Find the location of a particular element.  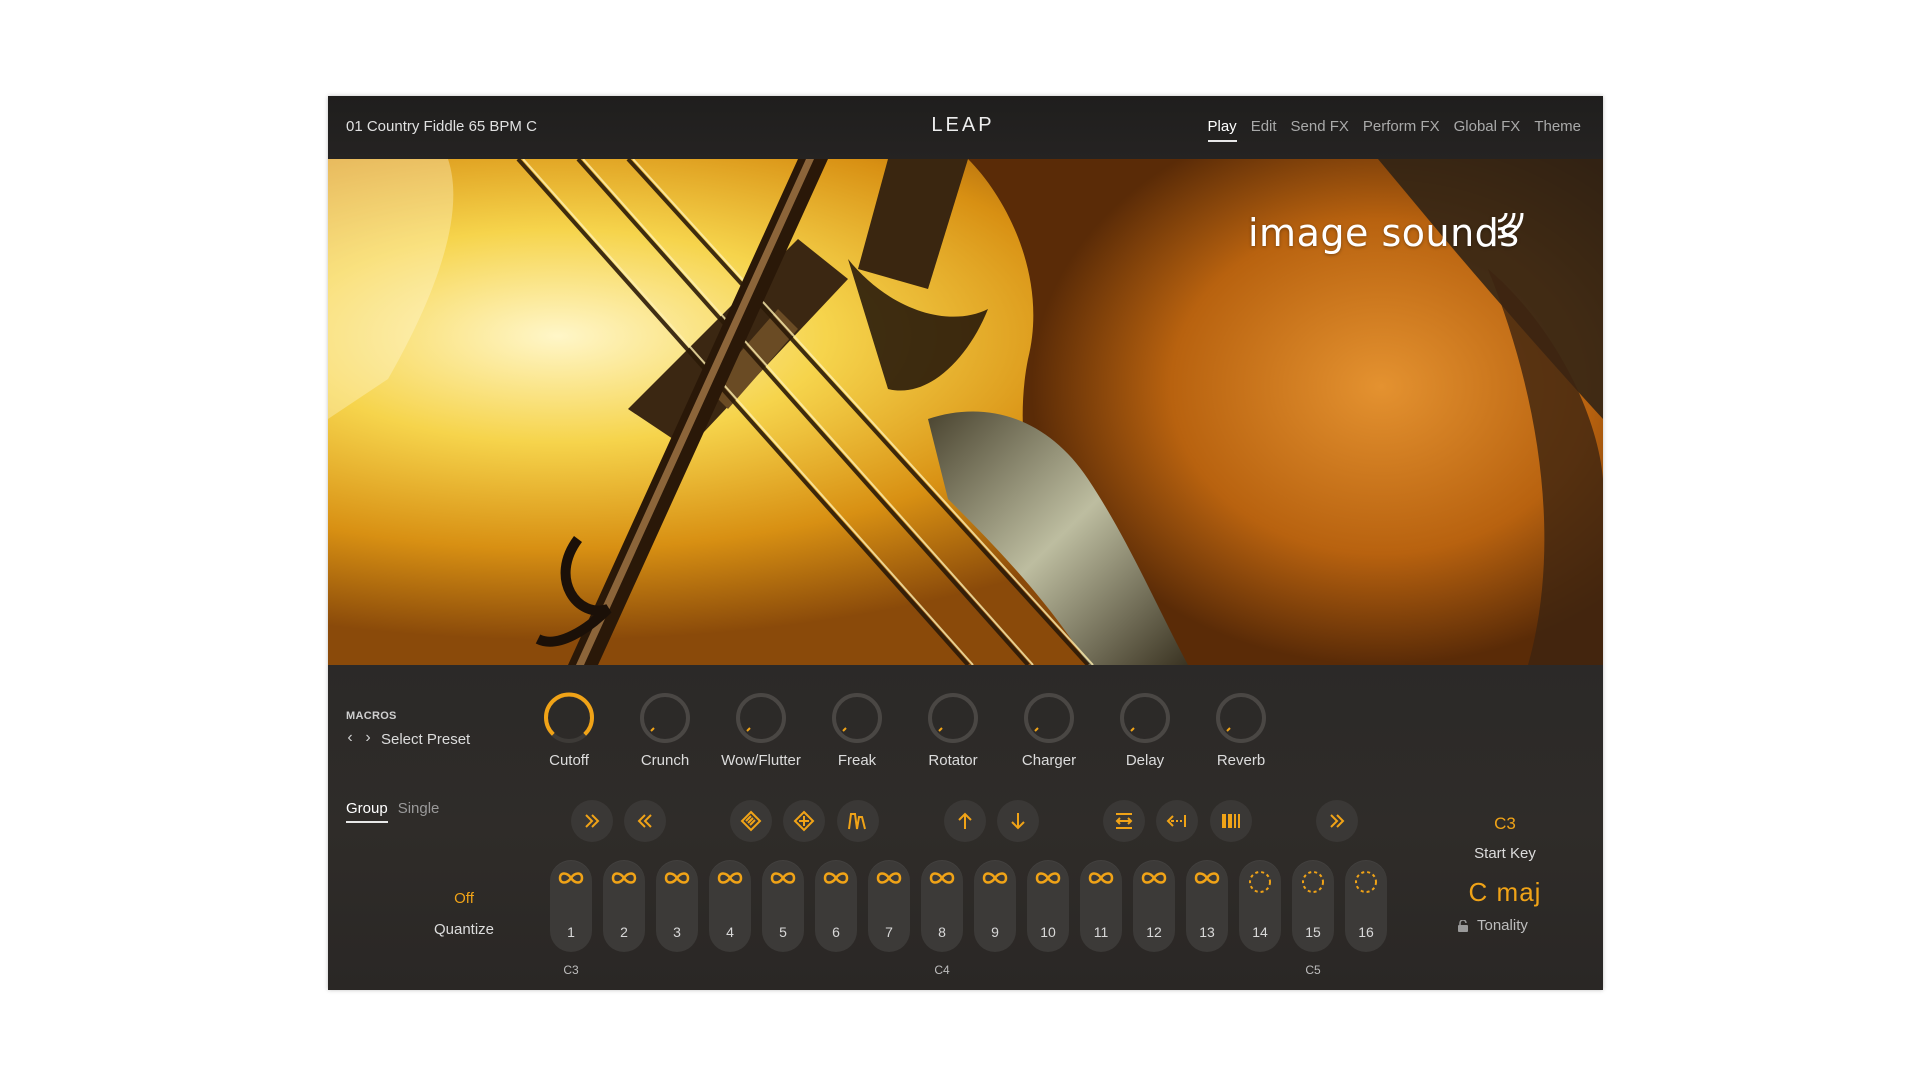

knob-charger: Charger is located at coordinates (1049, 730).